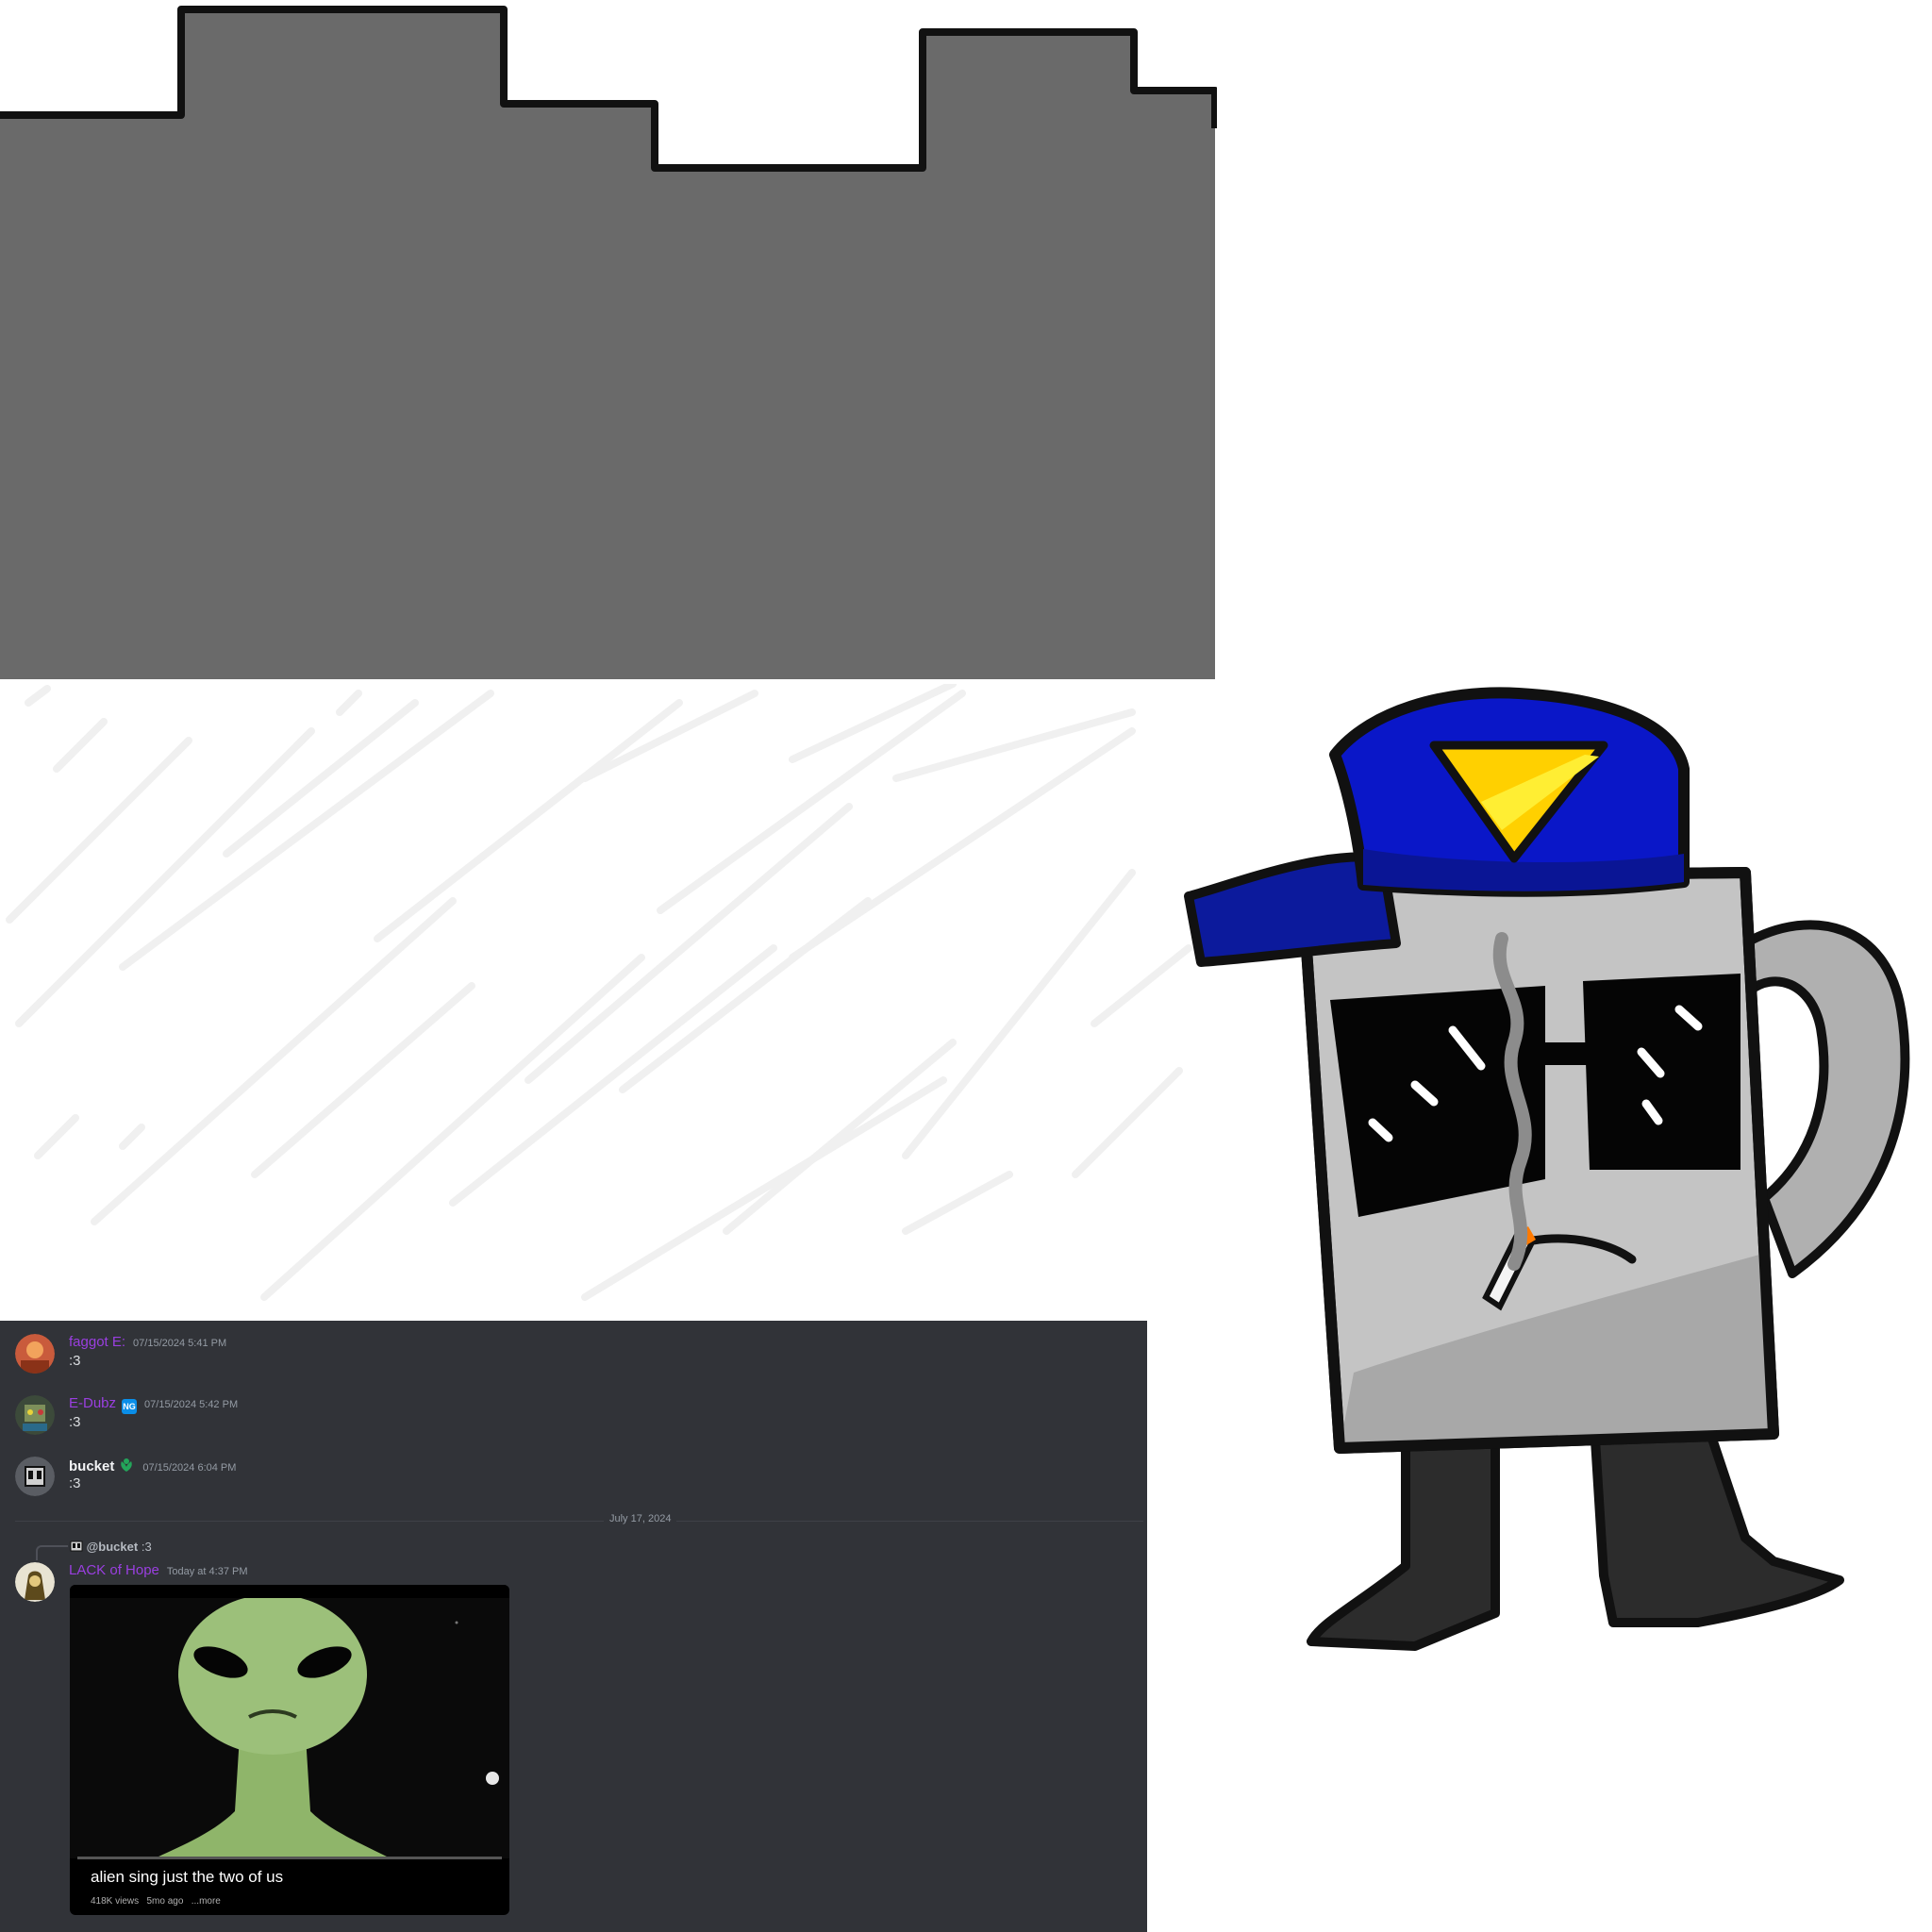 The image size is (1932, 1932). Describe the element at coordinates (290, 1721) in the screenshot. I see `video-thumbnail` at that location.